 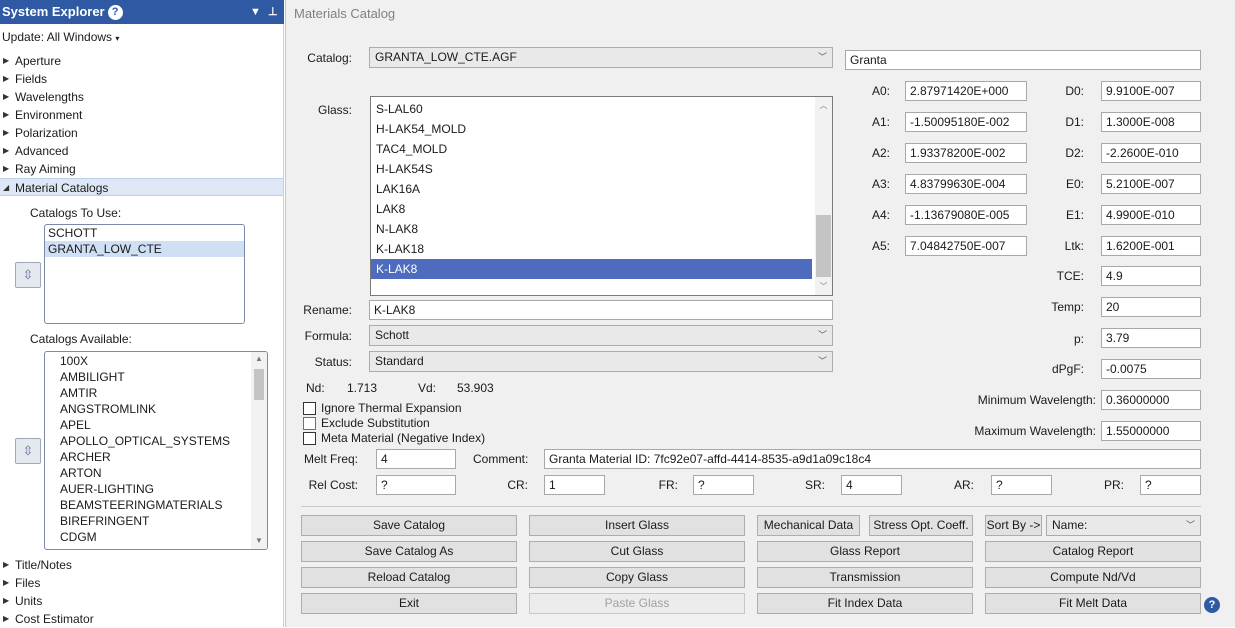 I want to click on catalog-report-button: Catalog Report, so click(x=1093, y=551).